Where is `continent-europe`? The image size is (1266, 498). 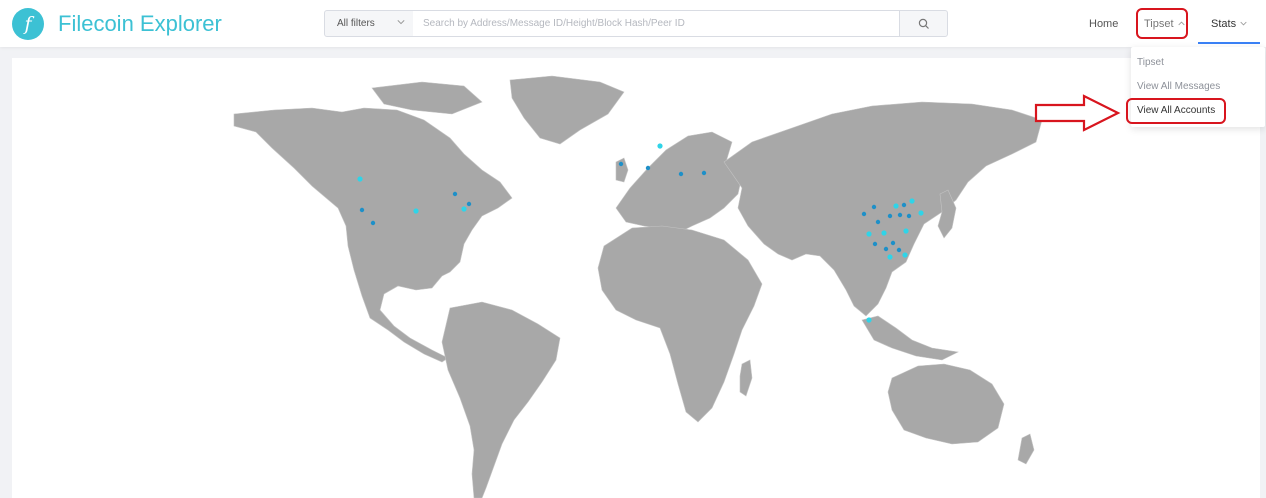
continent-europe is located at coordinates (679, 183).